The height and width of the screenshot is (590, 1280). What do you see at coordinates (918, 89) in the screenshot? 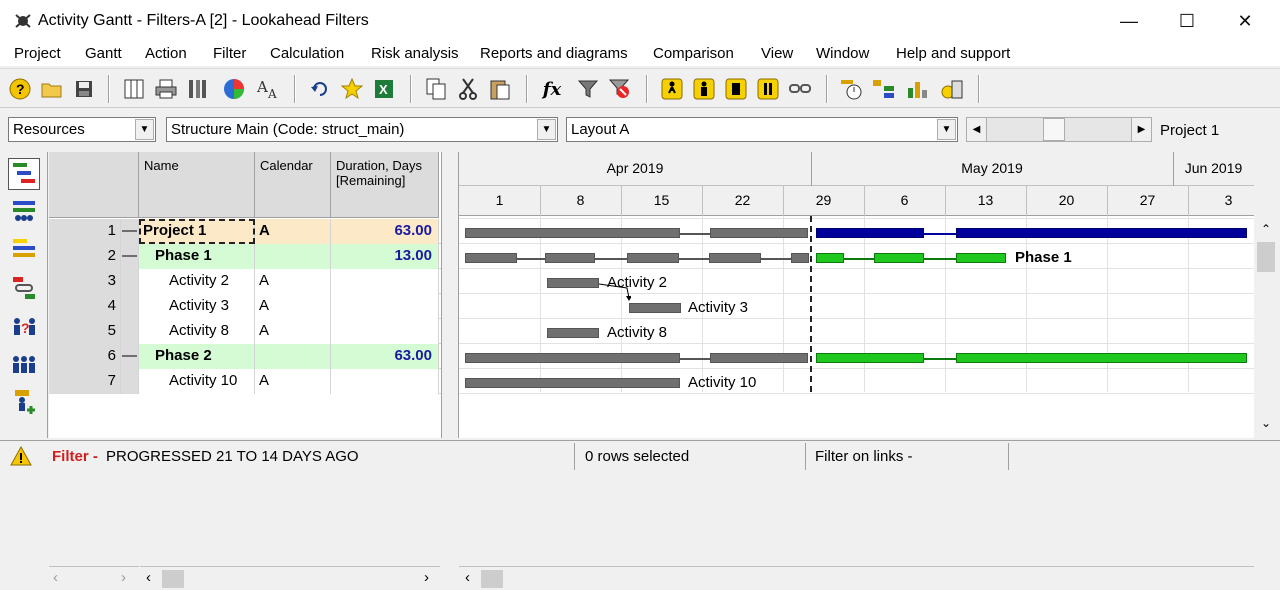
I see `resource-chart-icon` at bounding box center [918, 89].